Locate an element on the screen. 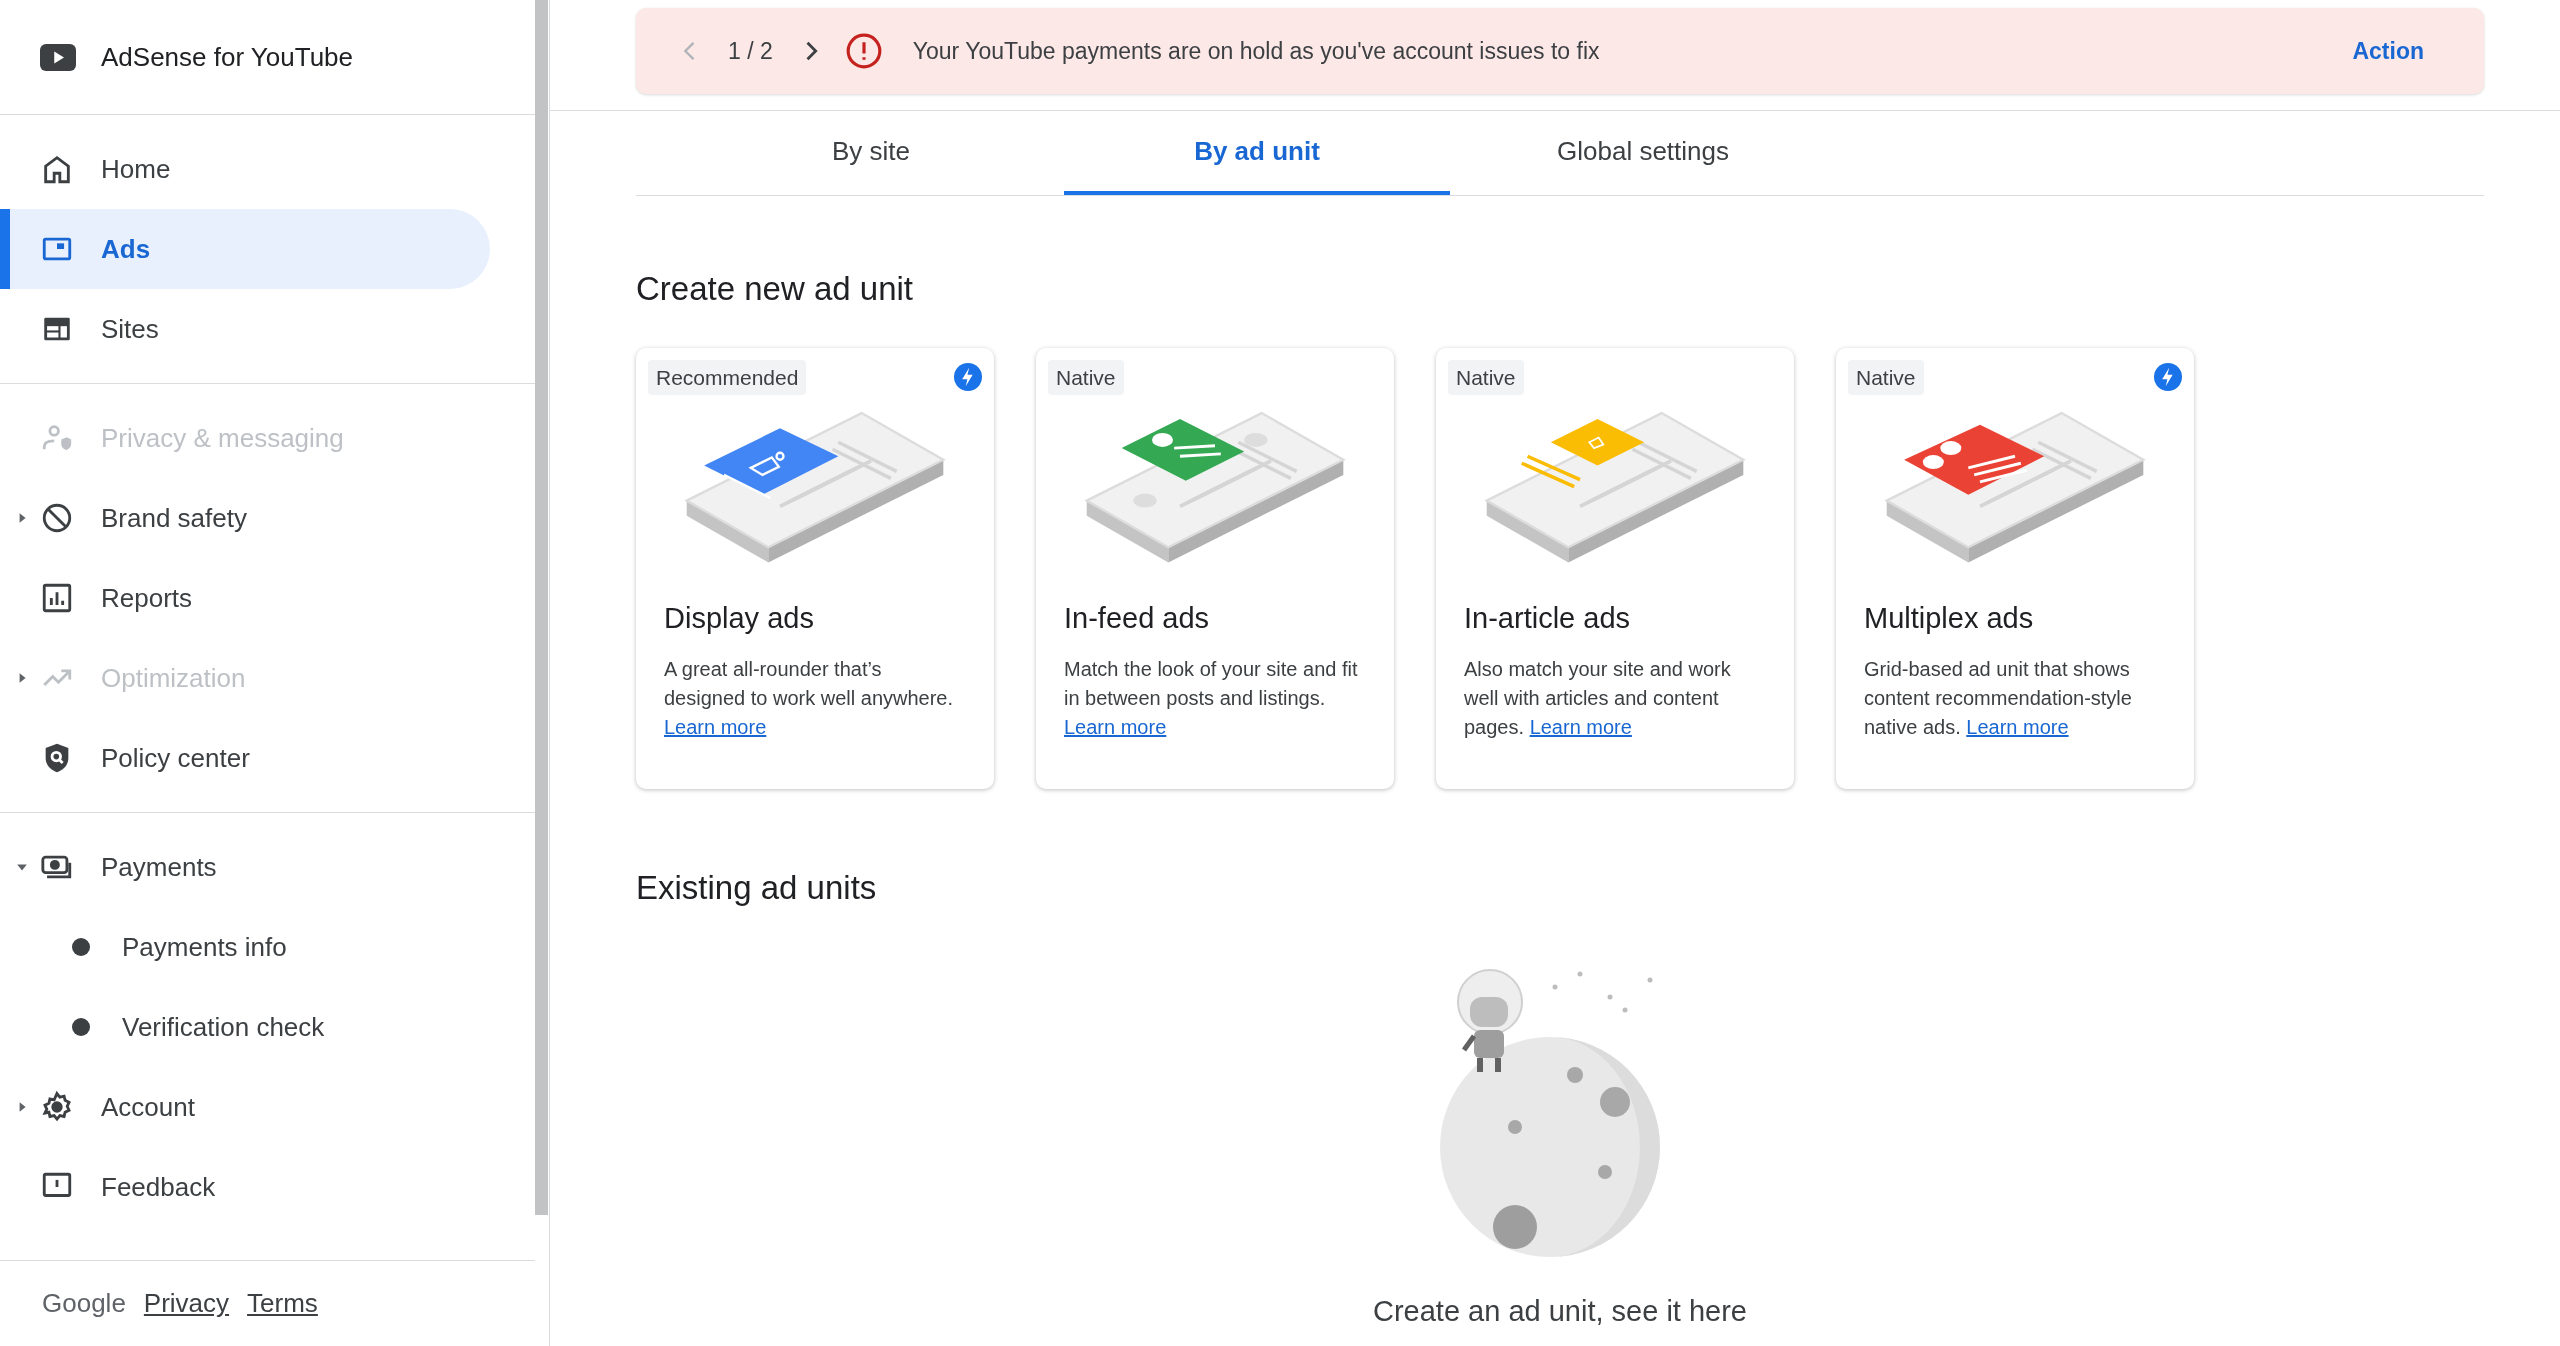 This screenshot has height=1346, width=2560. nav-subitem: Payments info is located at coordinates (245, 947).